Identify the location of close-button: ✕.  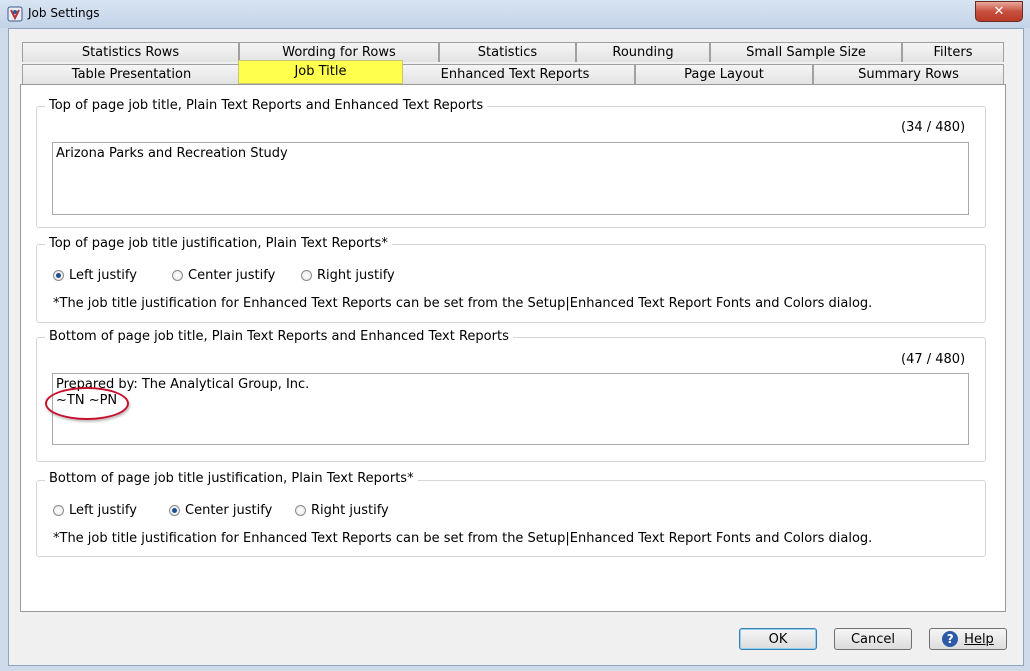
(999, 11).